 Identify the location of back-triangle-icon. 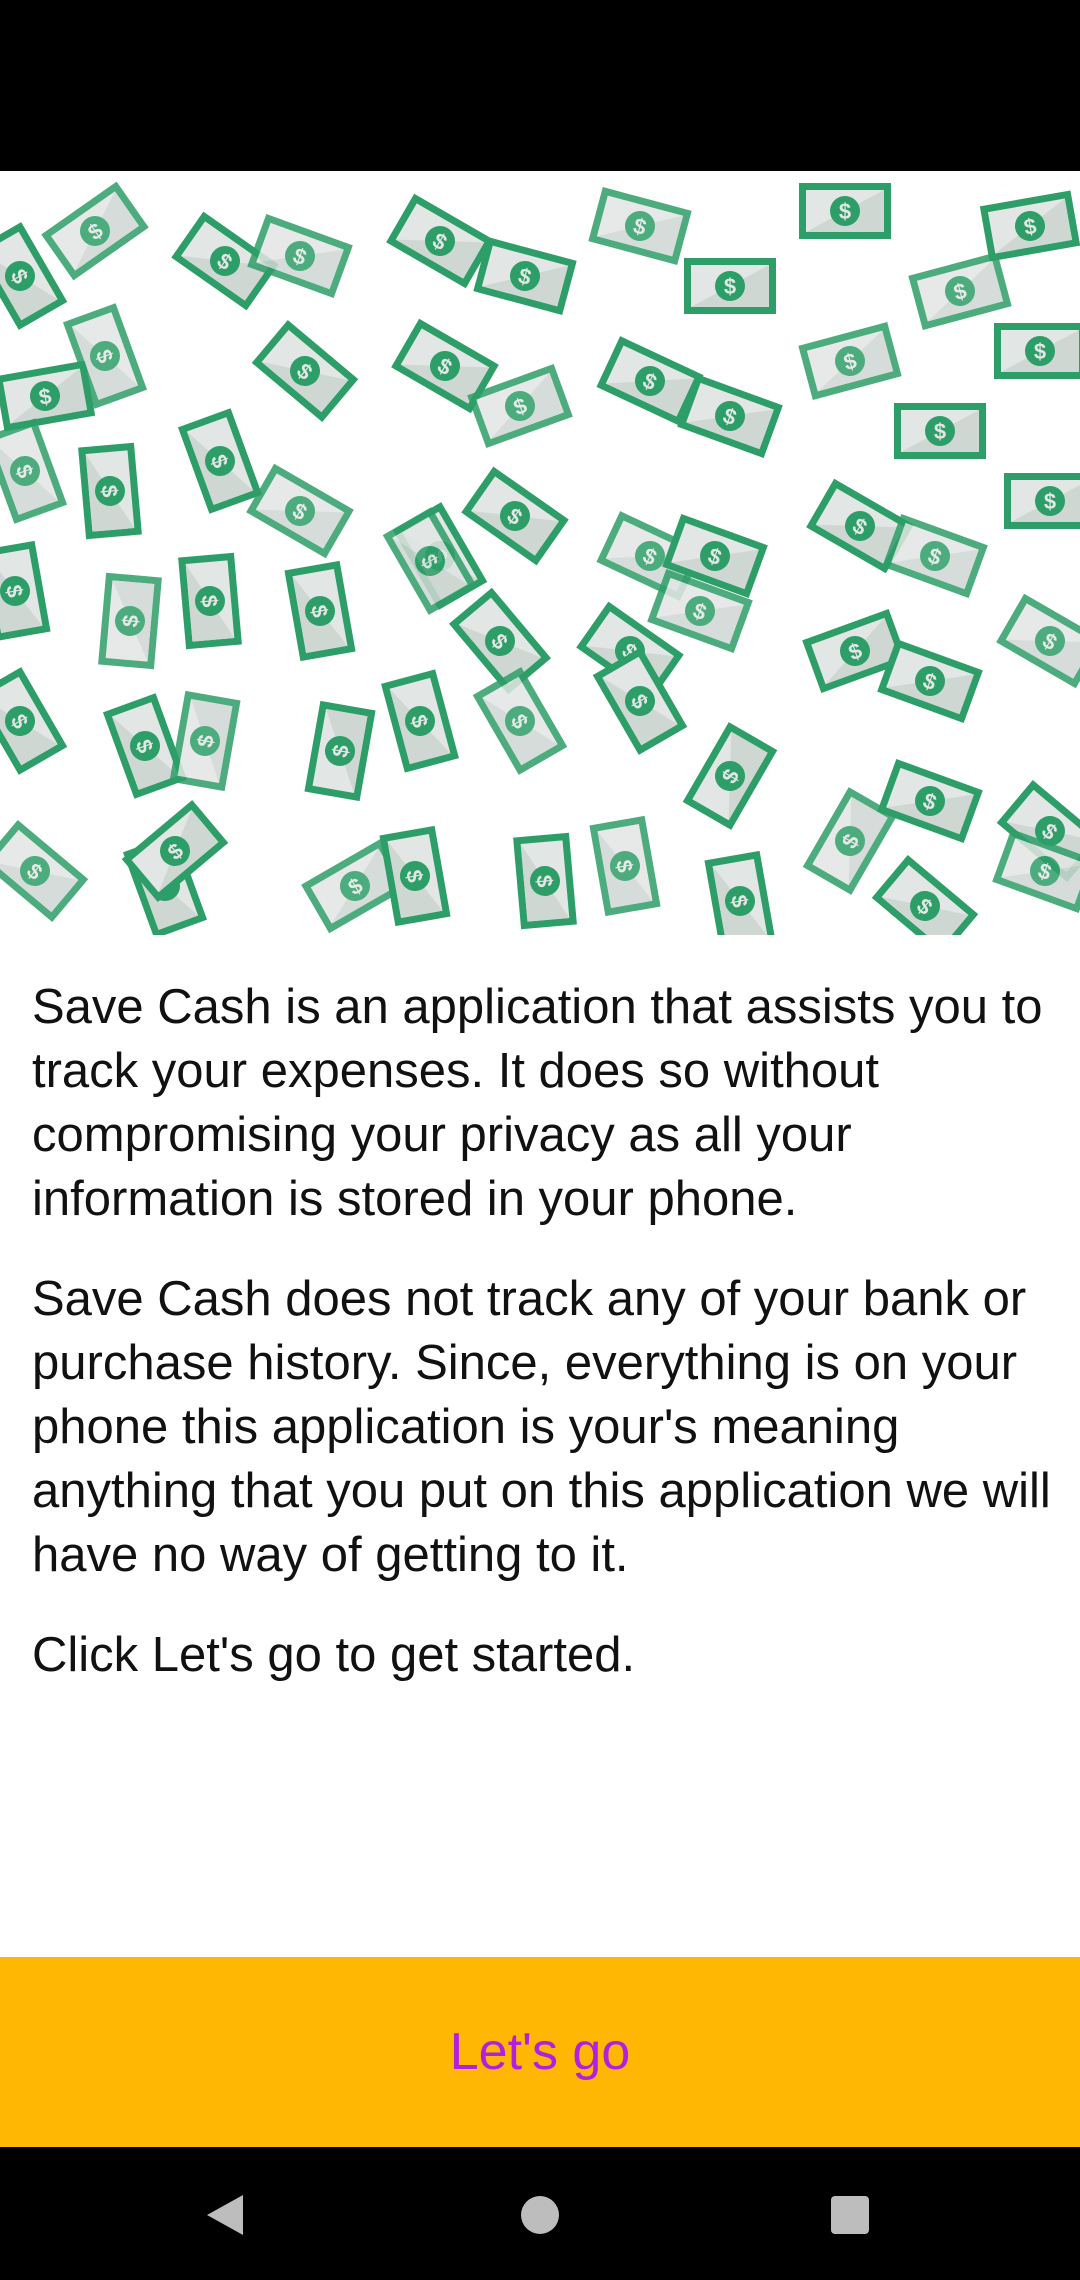
(225, 2215).